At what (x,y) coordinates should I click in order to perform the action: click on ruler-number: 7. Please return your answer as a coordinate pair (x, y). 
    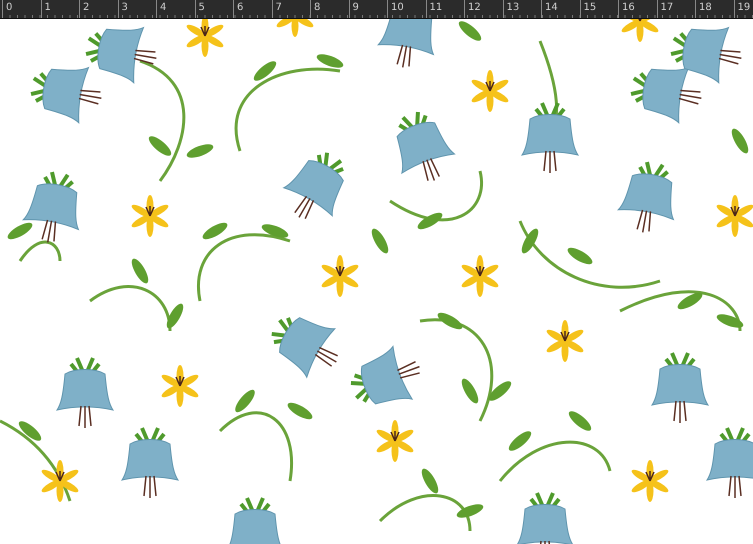
    Looking at the image, I should click on (278, 7).